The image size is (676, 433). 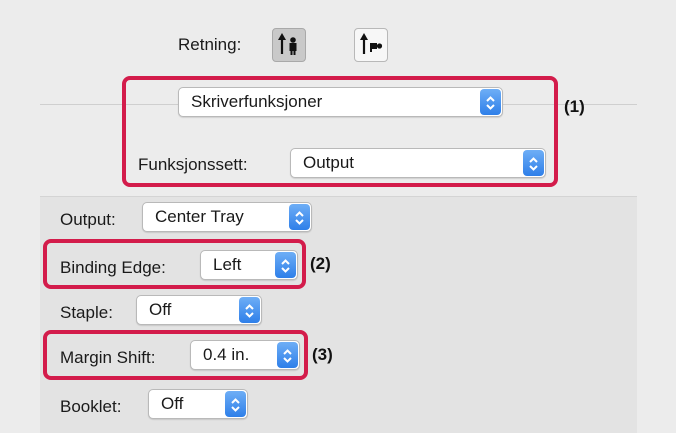 What do you see at coordinates (320, 263) in the screenshot?
I see `callout-2: (2)` at bounding box center [320, 263].